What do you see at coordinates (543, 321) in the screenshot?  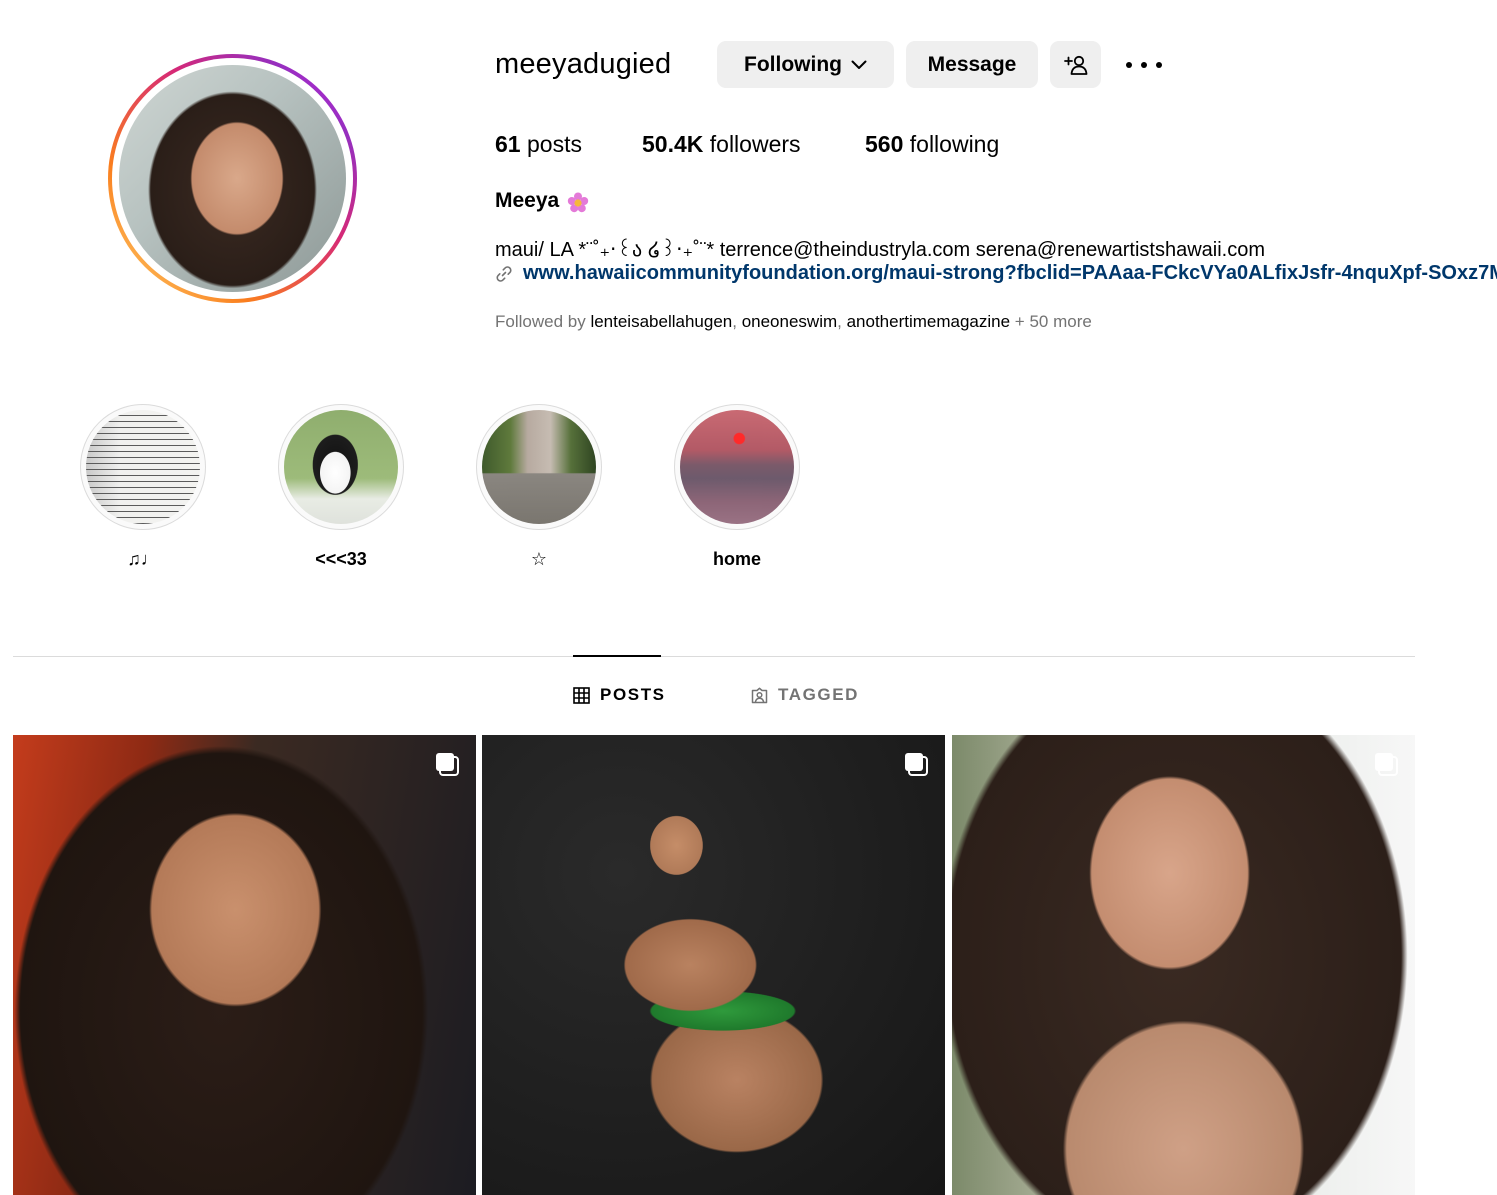 I see `followed-by-prefix: Followed by` at bounding box center [543, 321].